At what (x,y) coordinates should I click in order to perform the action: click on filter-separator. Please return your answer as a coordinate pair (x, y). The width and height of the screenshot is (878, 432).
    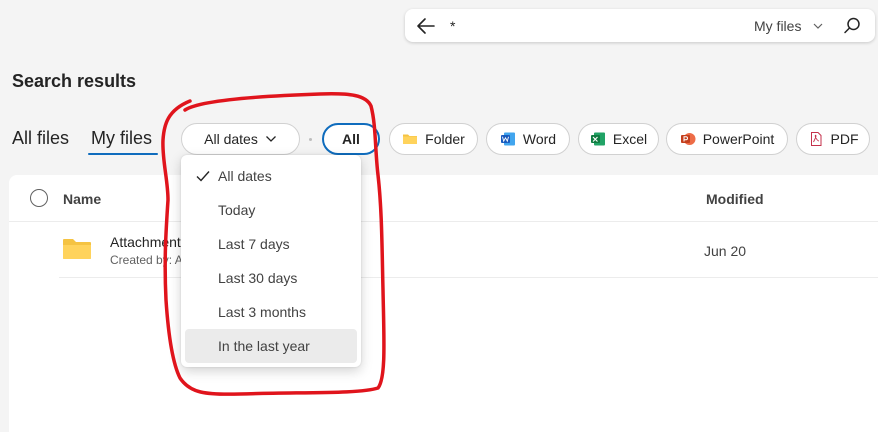
    Looking at the image, I should click on (310, 139).